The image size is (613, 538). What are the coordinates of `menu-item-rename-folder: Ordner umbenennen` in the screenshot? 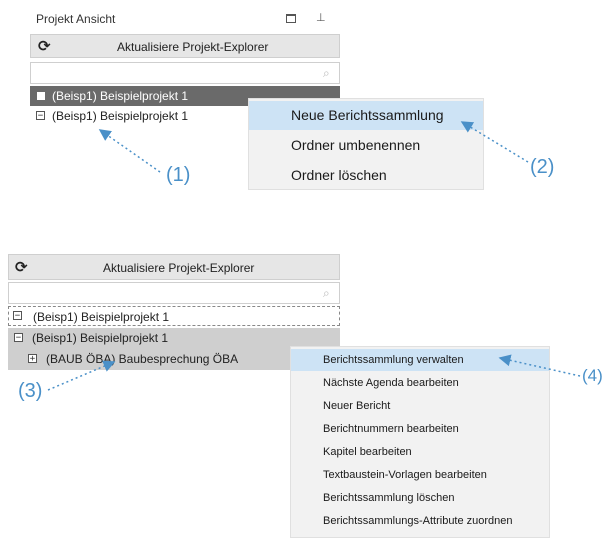 It's located at (366, 145).